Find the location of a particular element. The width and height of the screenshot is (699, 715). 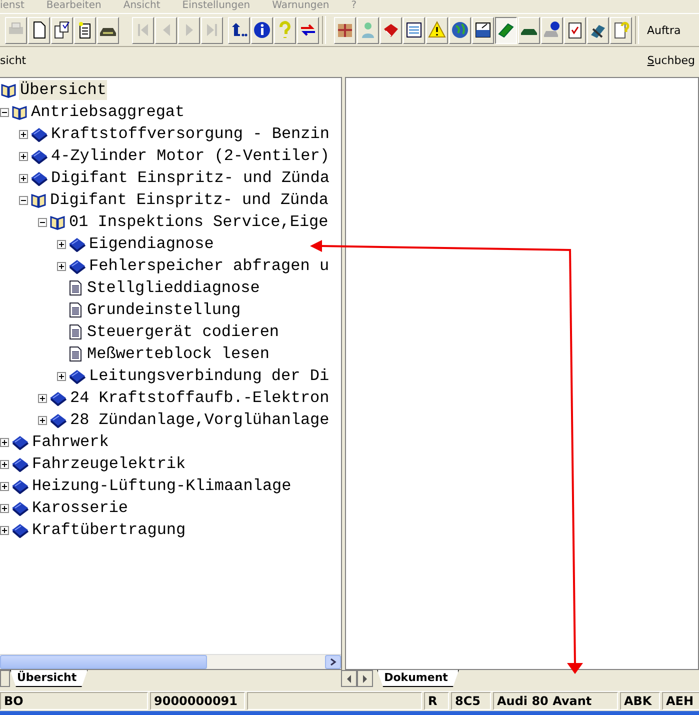

document-icon is located at coordinates (40, 30).